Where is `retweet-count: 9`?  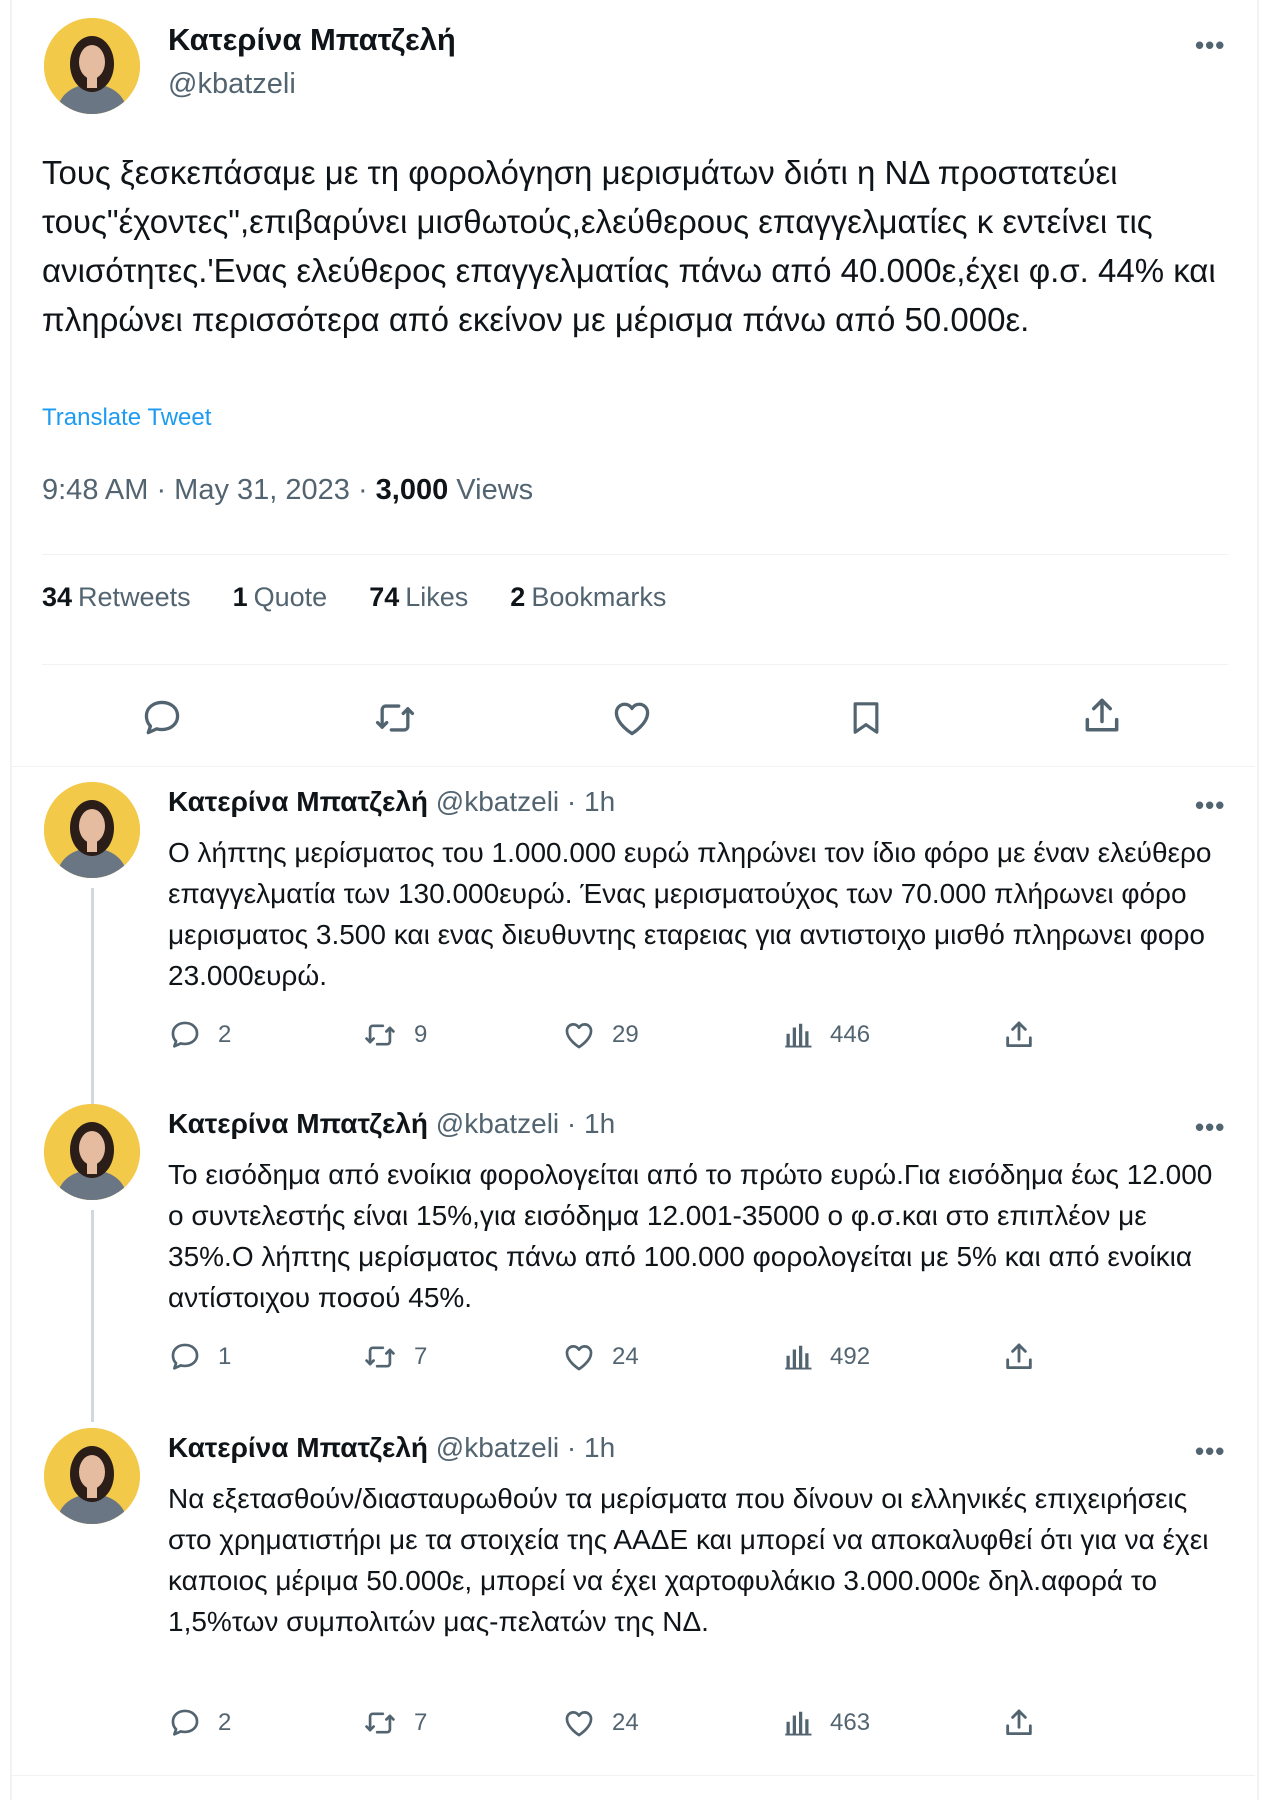
retweet-count: 9 is located at coordinates (421, 1034).